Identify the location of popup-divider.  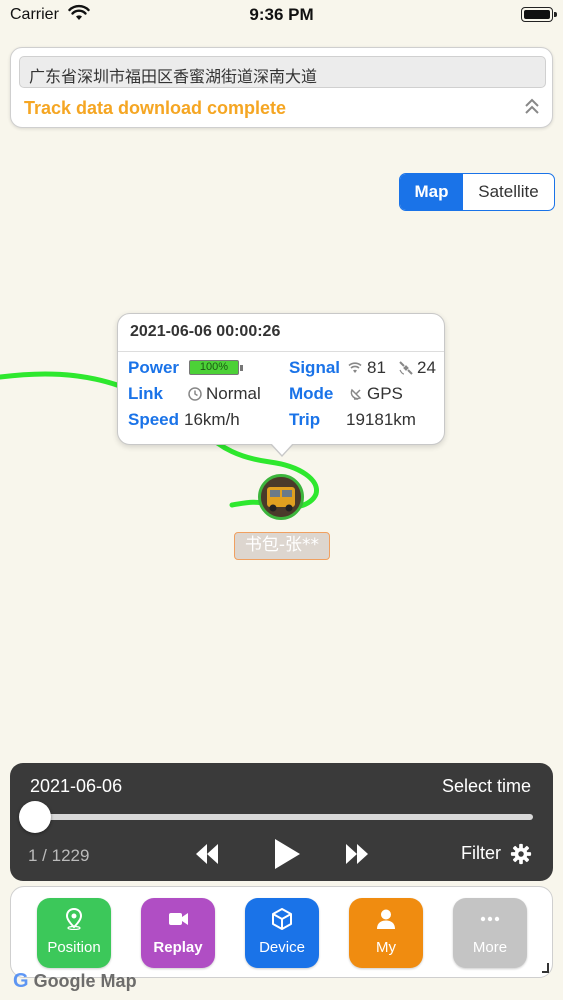
(281, 351).